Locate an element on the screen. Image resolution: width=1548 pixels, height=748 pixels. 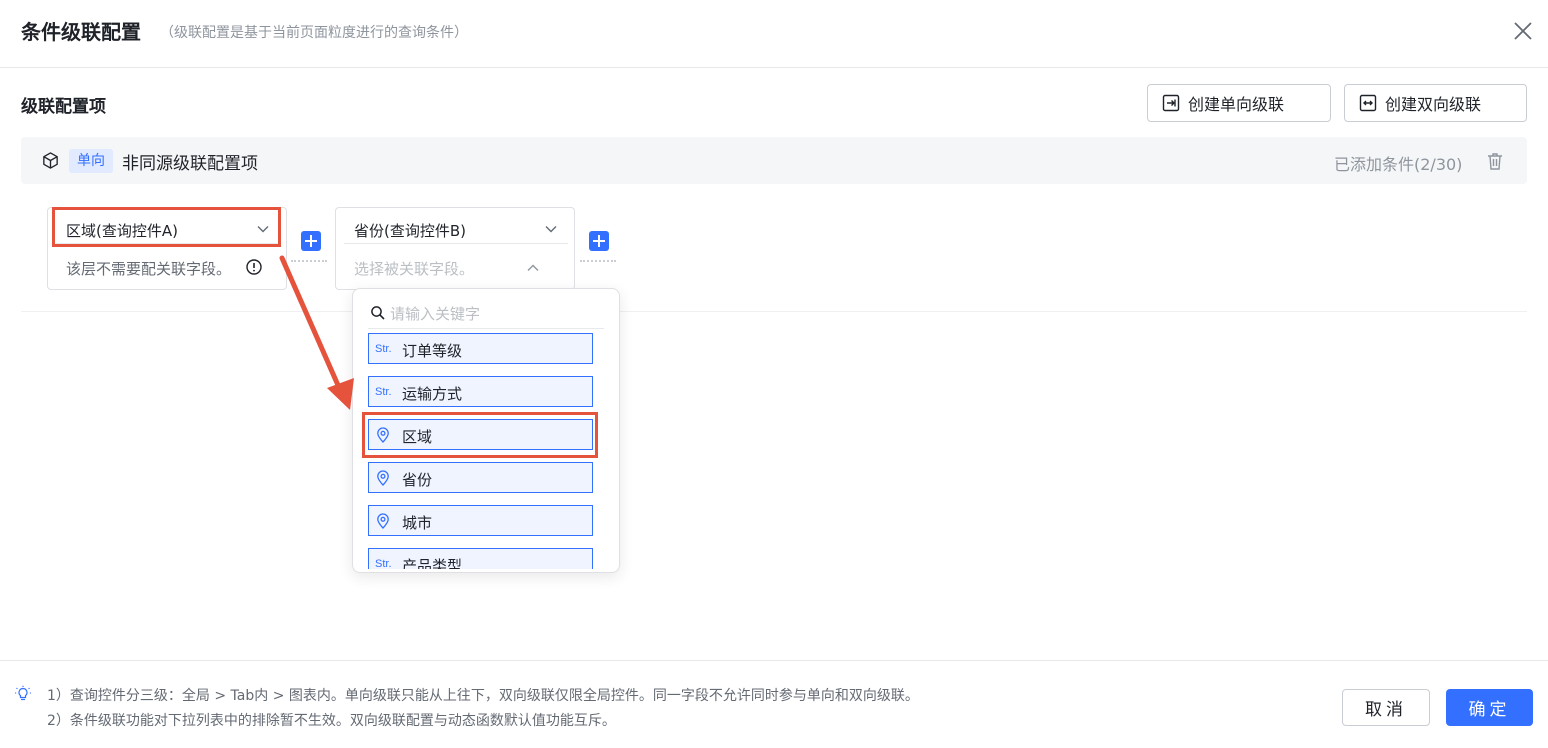
field-option-label: 运输方式 is located at coordinates (432, 394).